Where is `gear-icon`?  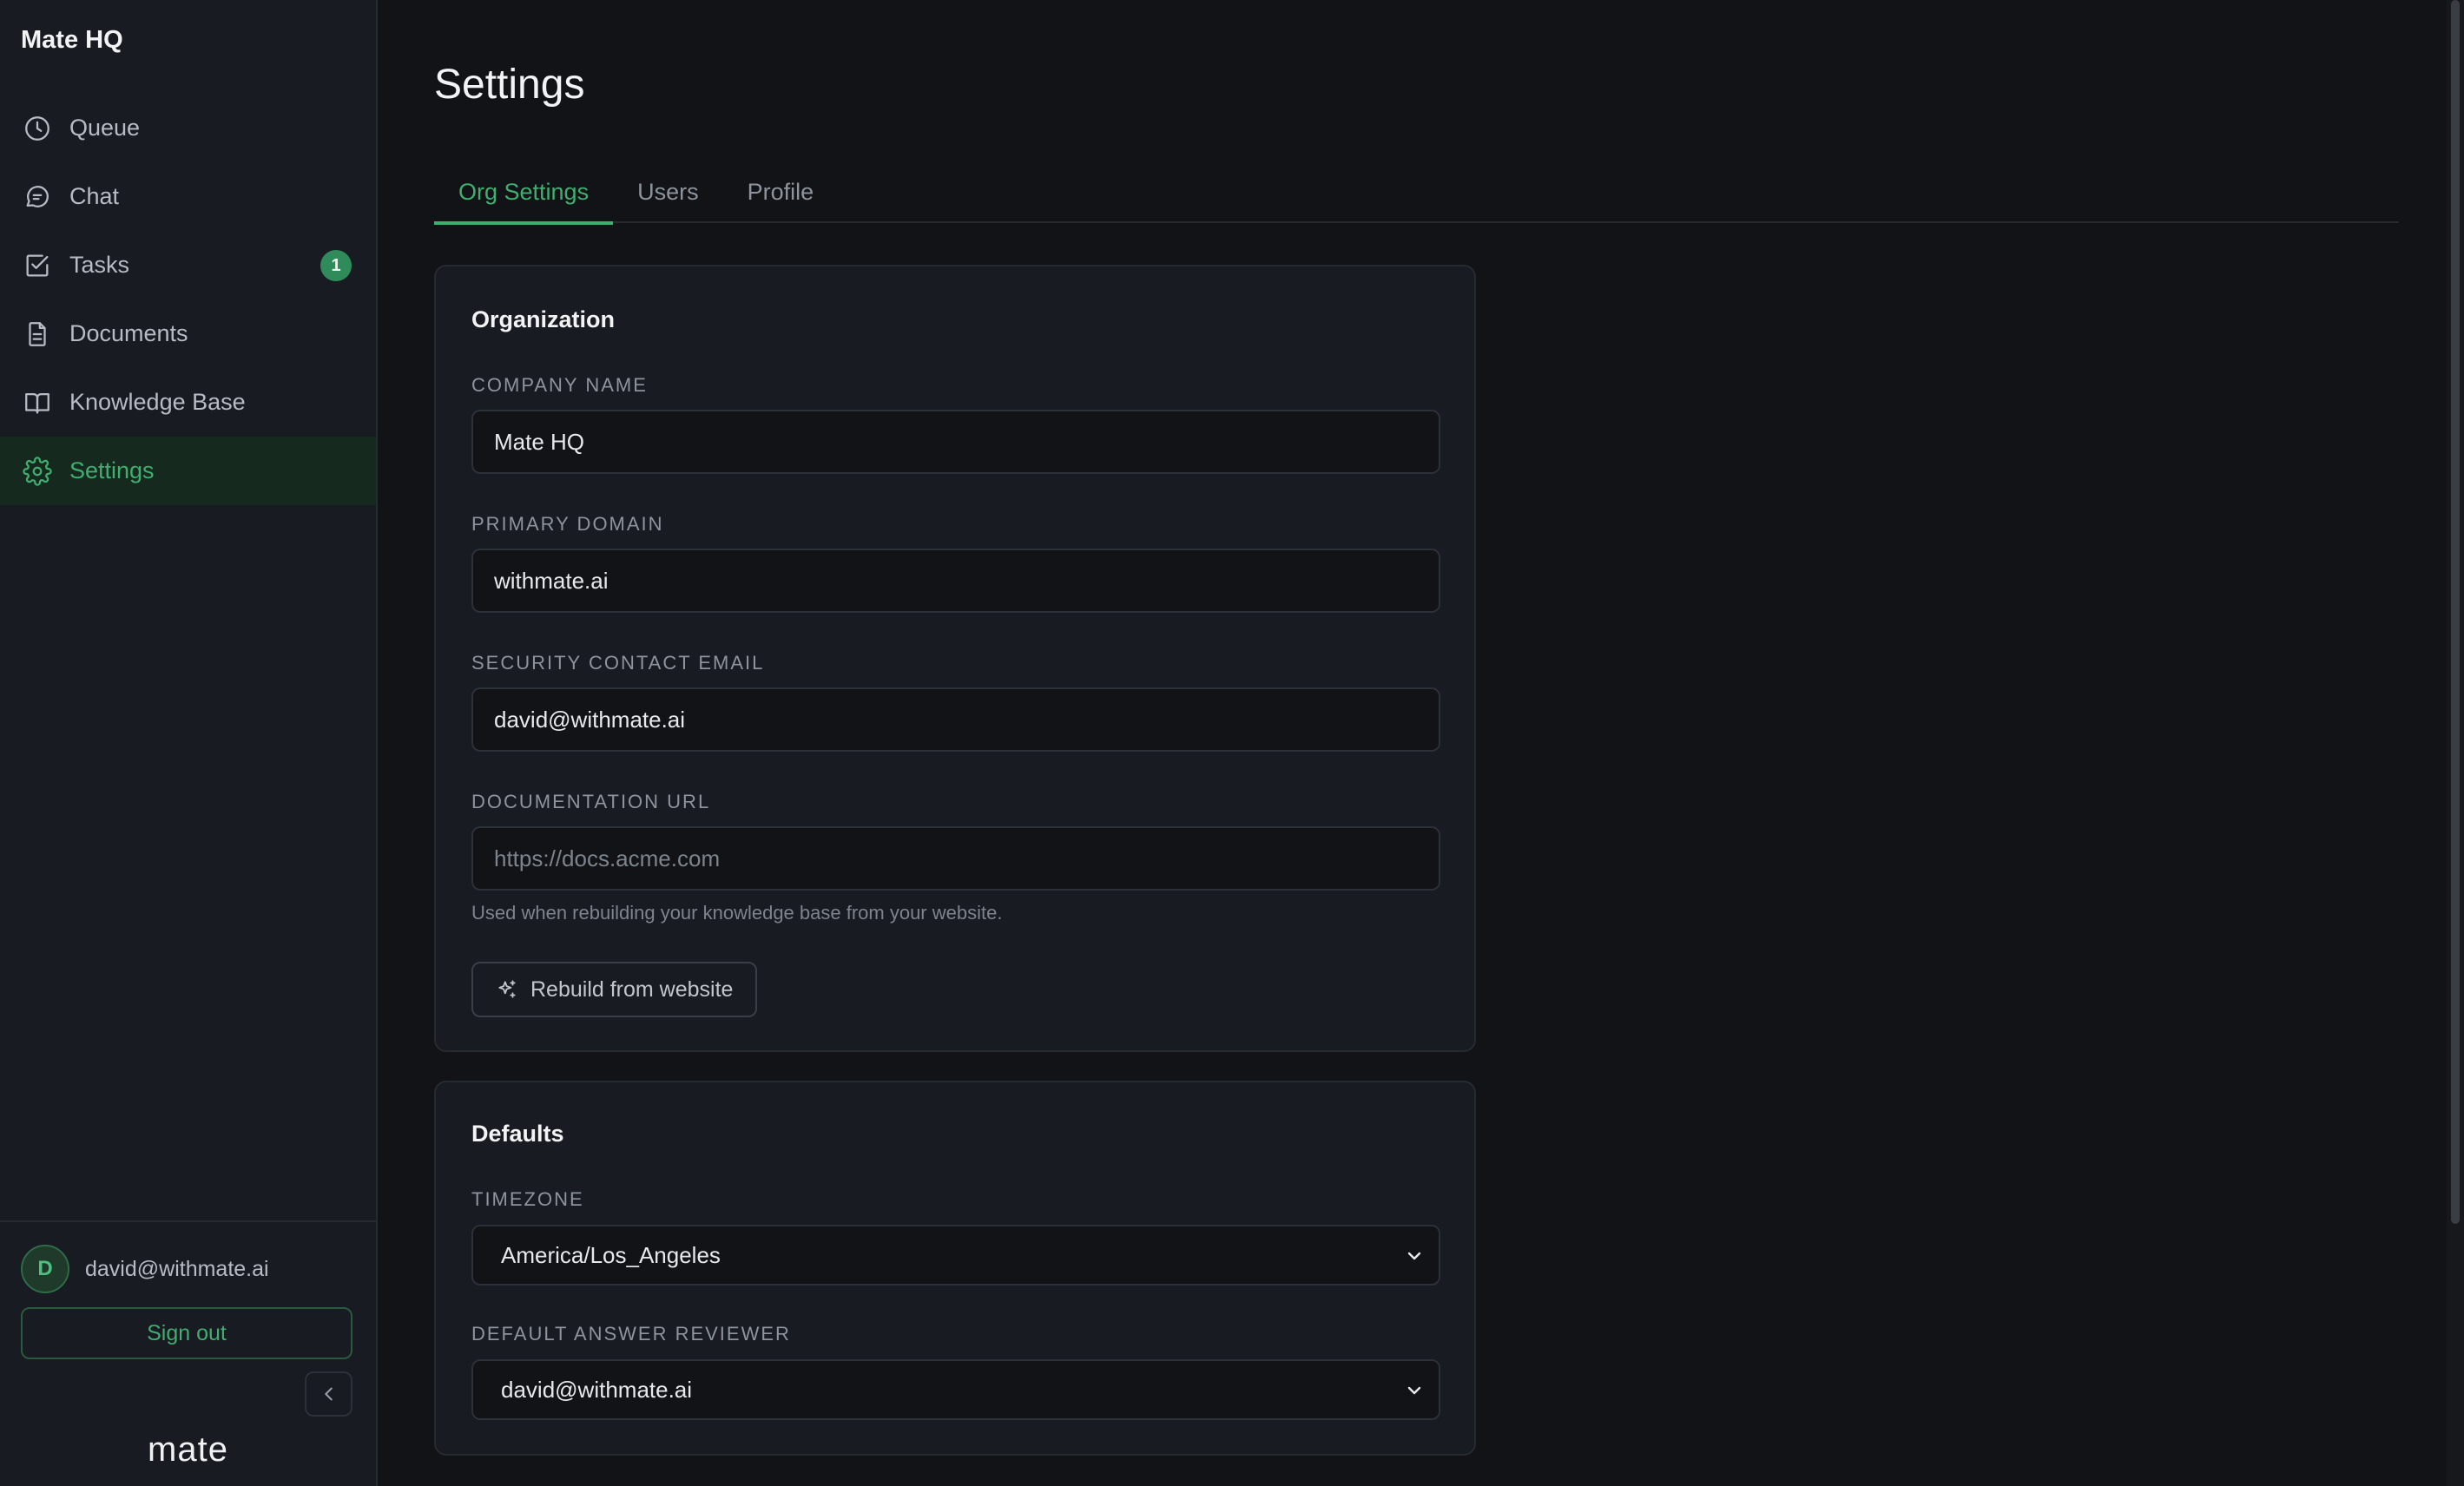
gear-icon is located at coordinates (37, 471).